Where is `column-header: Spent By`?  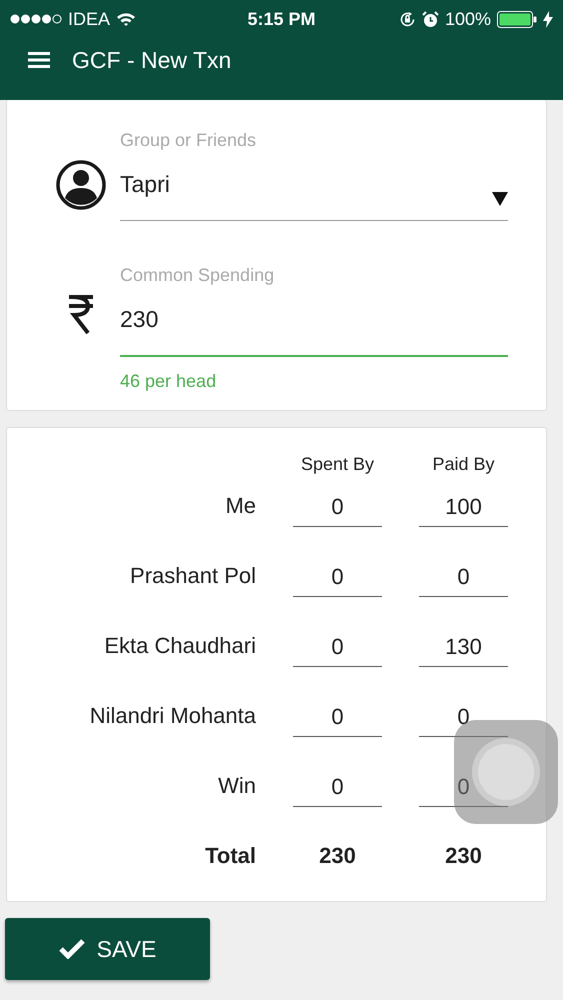
column-header: Spent By is located at coordinates (338, 464).